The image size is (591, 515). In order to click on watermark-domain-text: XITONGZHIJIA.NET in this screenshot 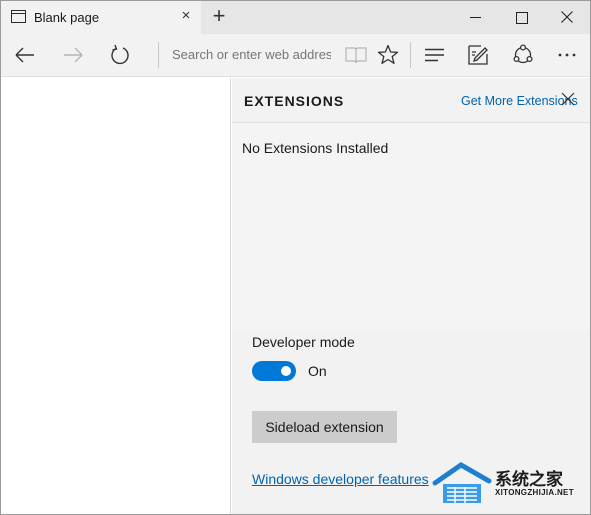, I will do `click(534, 492)`.